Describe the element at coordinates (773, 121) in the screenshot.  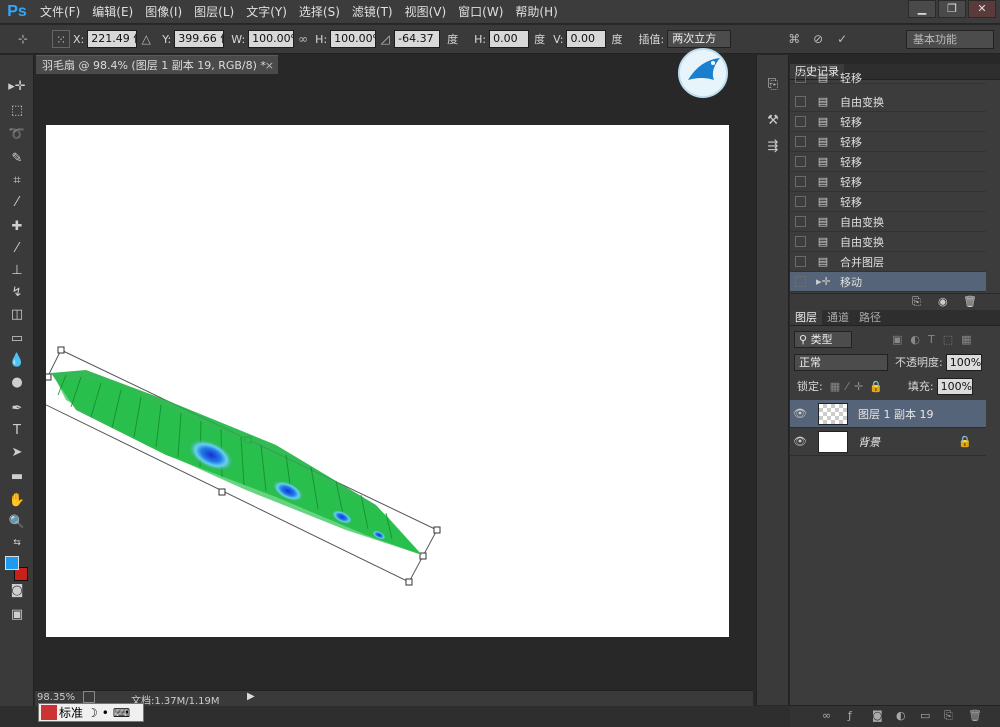
I see `brush-presets-icon: ⚒` at that location.